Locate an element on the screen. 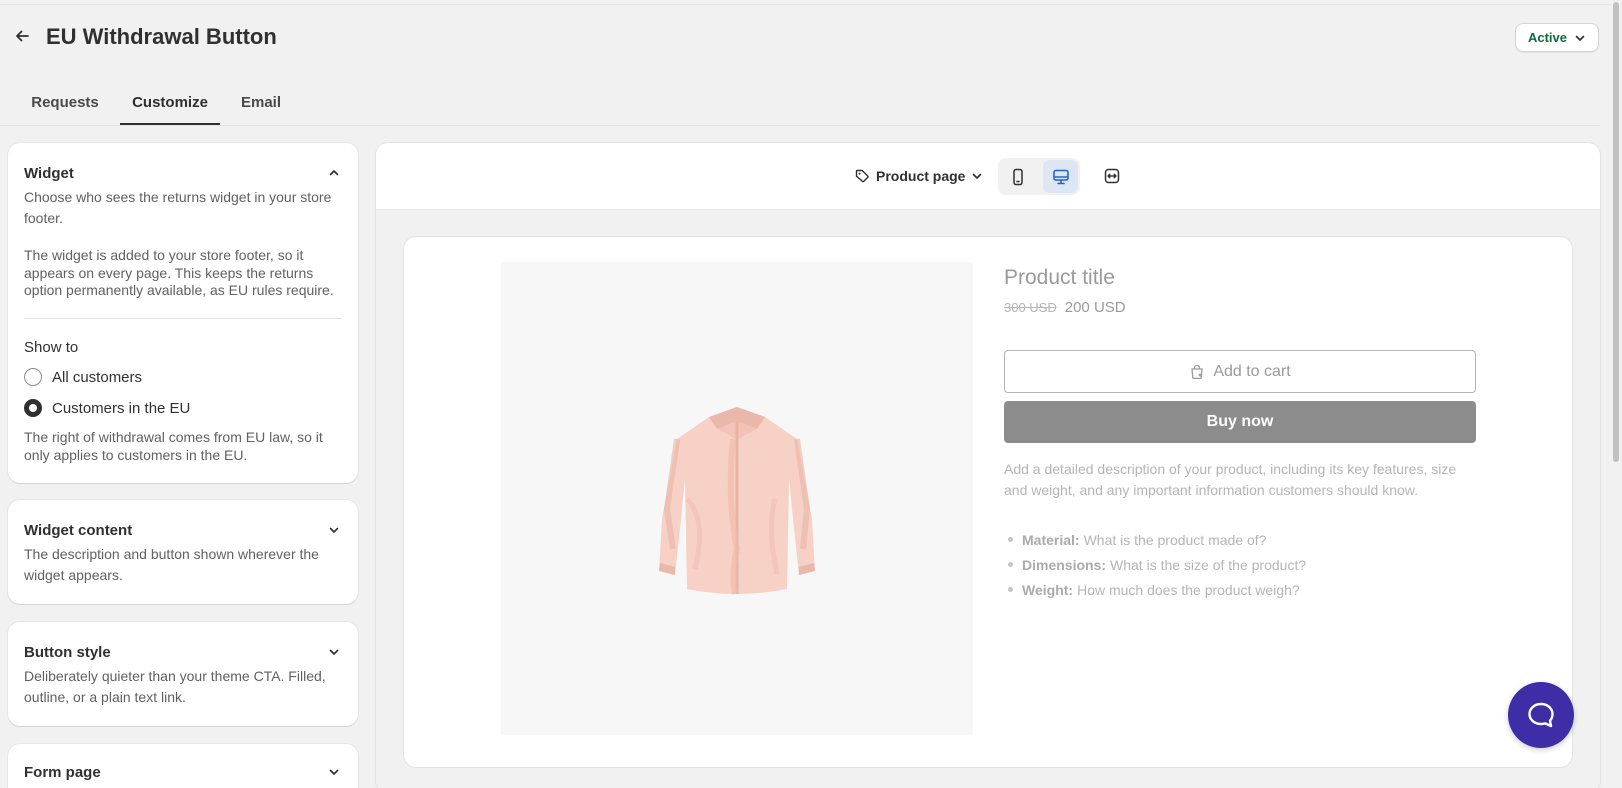 This screenshot has width=1622, height=788. widget-content-title: Widget content is located at coordinates (78, 530).